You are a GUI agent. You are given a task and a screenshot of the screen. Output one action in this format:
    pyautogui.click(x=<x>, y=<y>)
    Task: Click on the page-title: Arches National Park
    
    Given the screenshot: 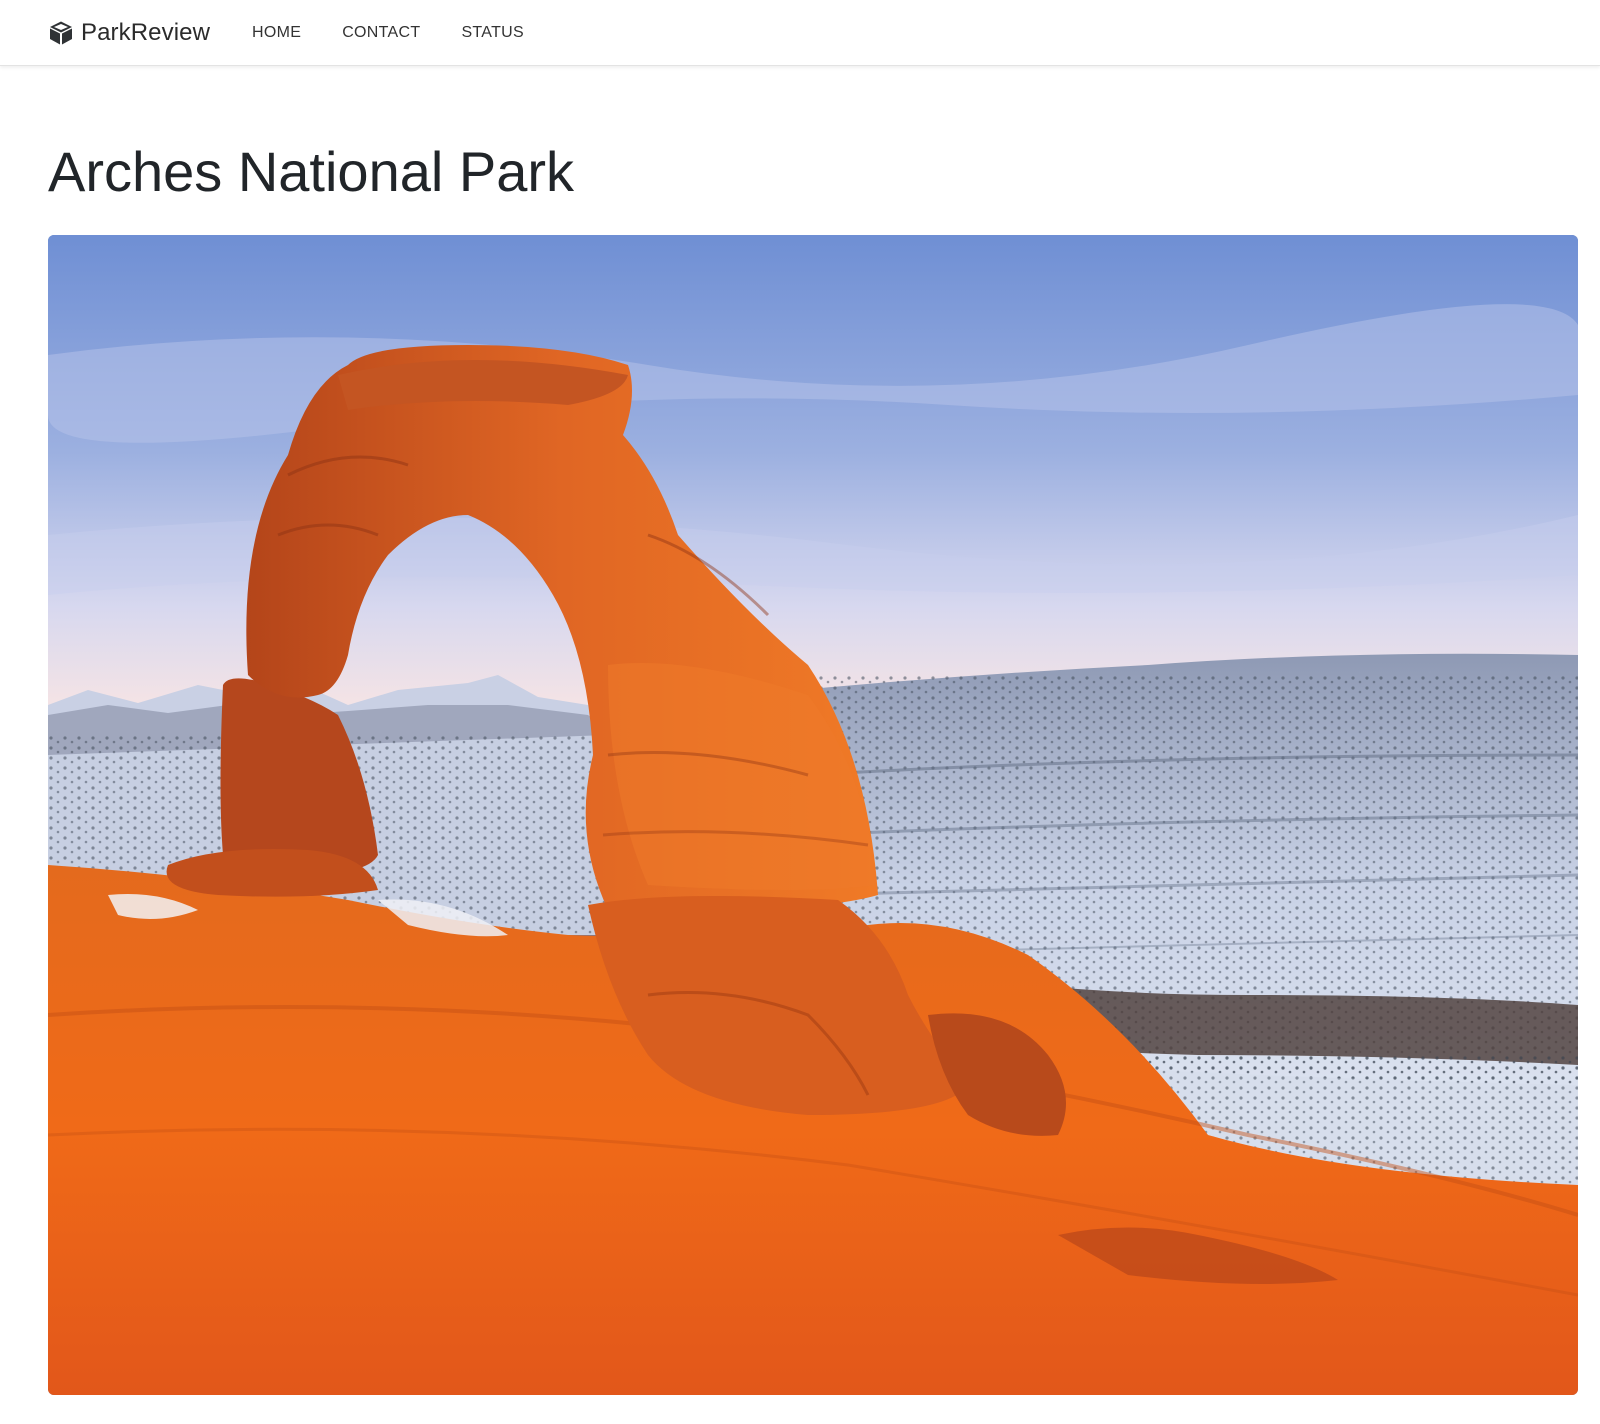 What is the action you would take?
    pyautogui.click(x=311, y=171)
    